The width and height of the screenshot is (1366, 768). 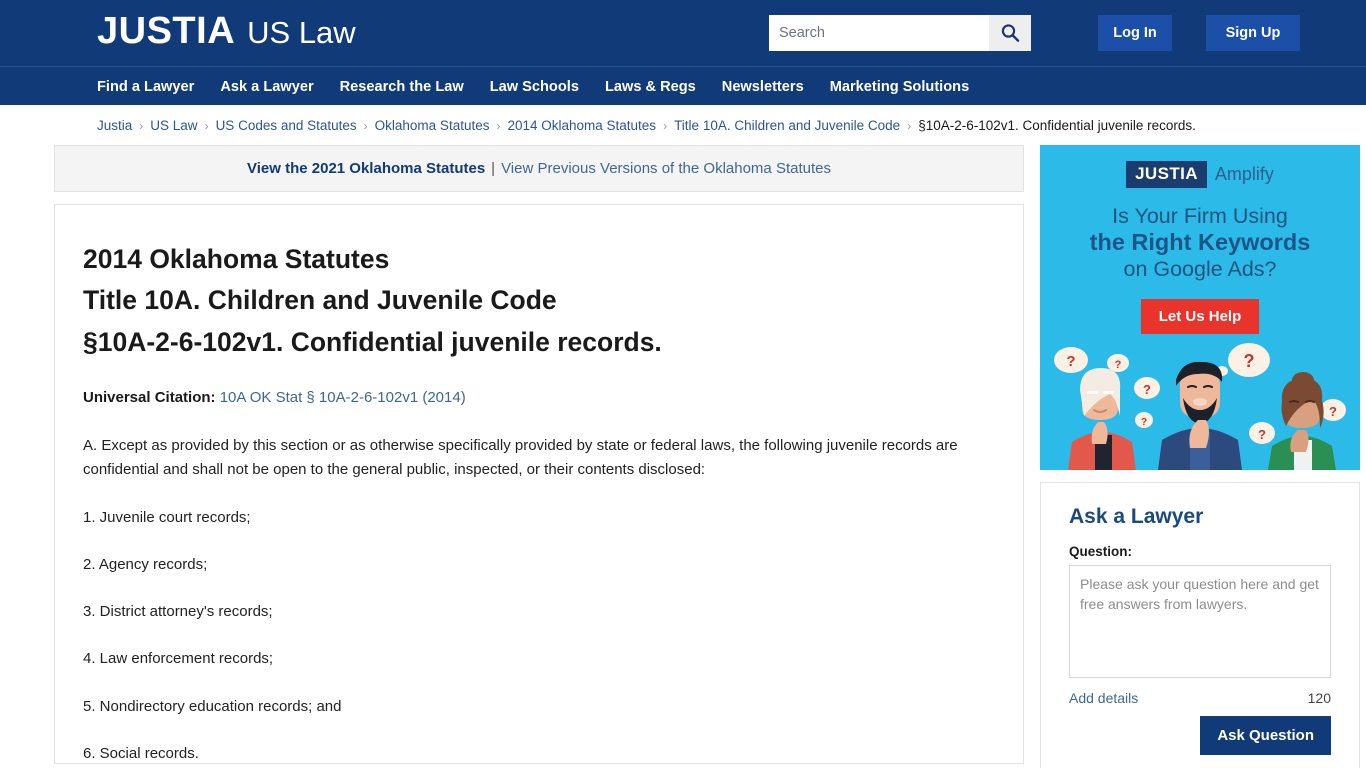 What do you see at coordinates (402, 87) in the screenshot?
I see `nav-item-research-the-law: Research the Law` at bounding box center [402, 87].